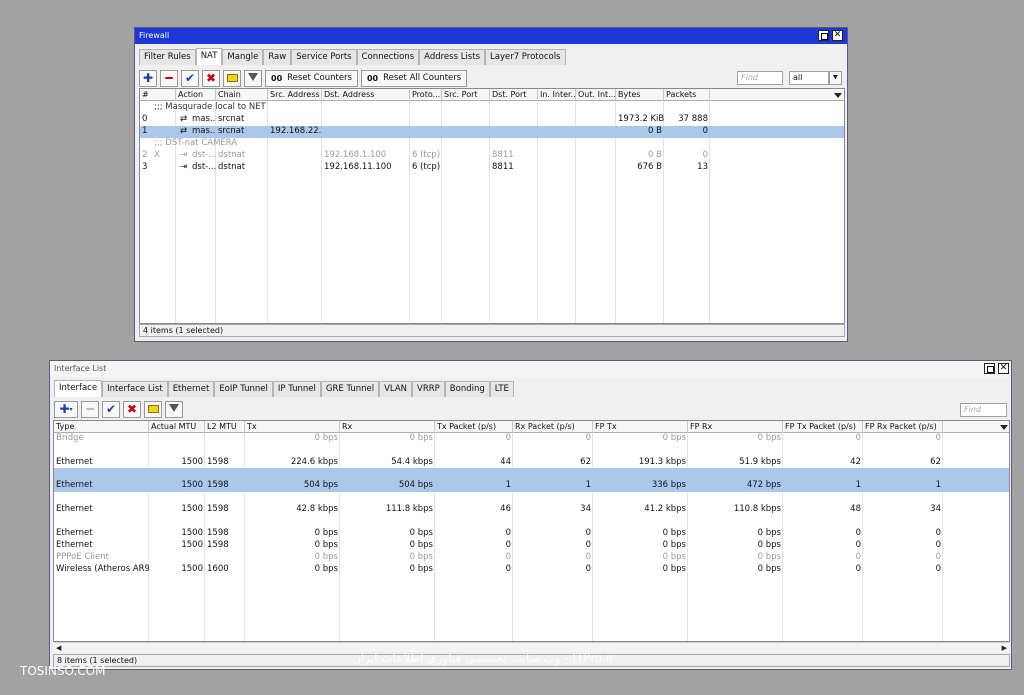  I want to click on firewall-titlebar: Firewall ✕, so click(491, 36).